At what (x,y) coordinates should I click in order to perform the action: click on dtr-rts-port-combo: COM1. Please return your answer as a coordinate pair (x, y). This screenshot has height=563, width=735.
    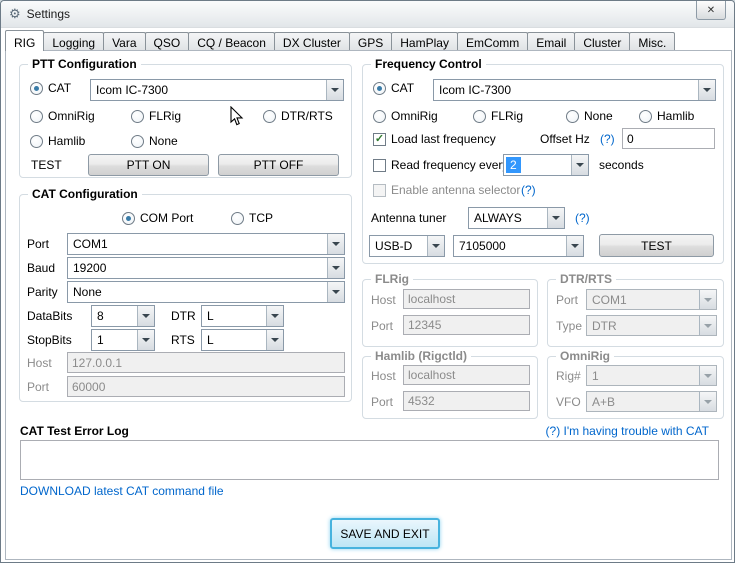
    Looking at the image, I should click on (651, 299).